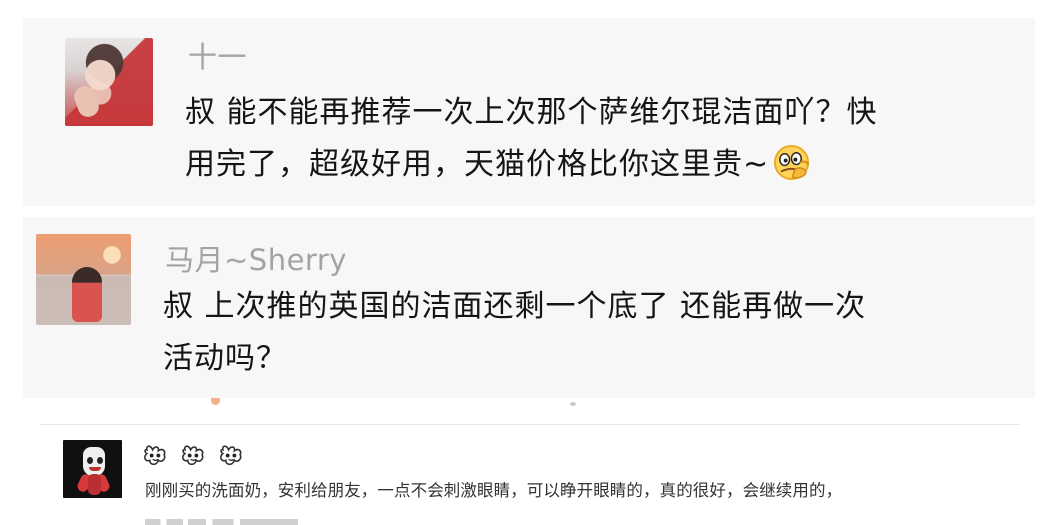 This screenshot has height=525, width=1050. Describe the element at coordinates (573, 404) in the screenshot. I see `partial-gray-icon` at that location.